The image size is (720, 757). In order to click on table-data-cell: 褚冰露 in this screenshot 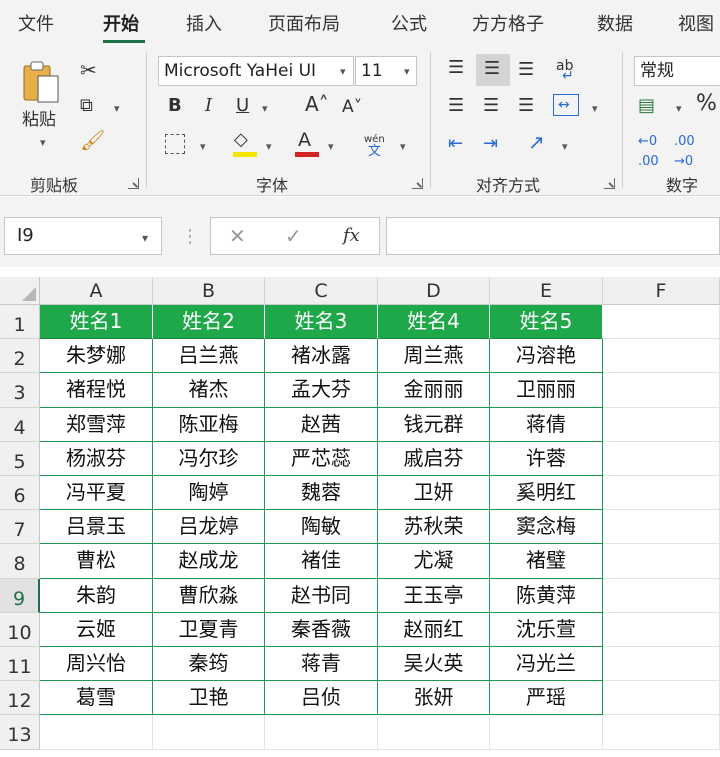, I will do `click(321, 356)`.